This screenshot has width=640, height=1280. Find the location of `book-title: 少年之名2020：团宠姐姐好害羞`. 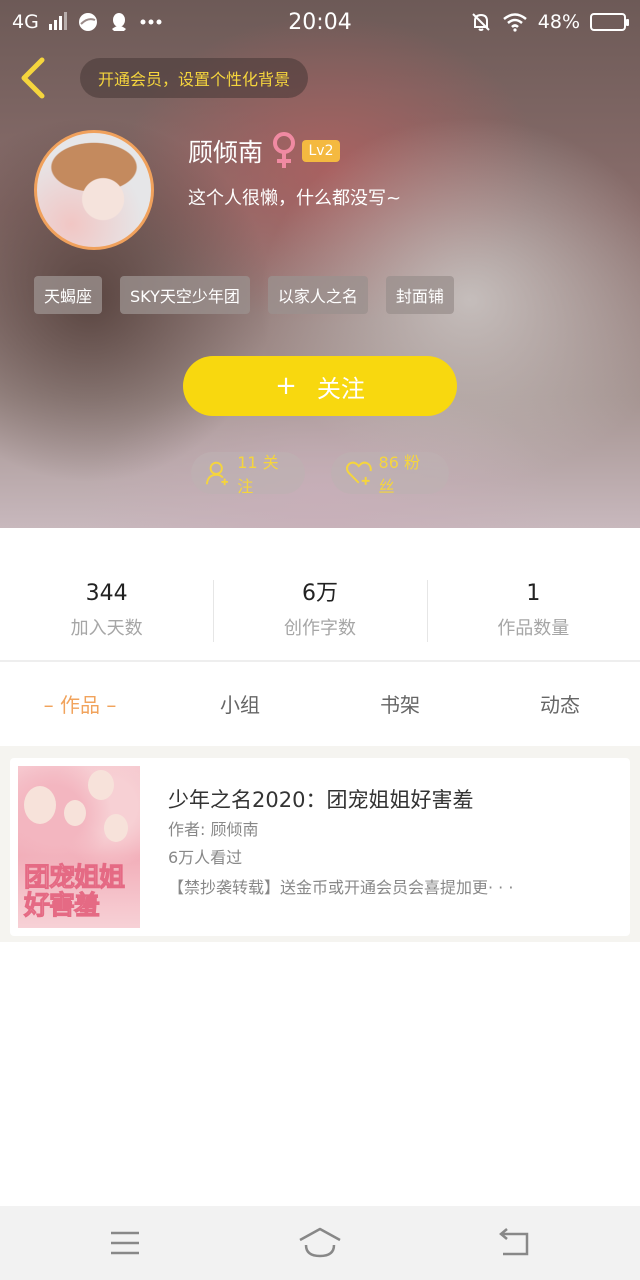

book-title: 少年之名2020：团宠姐姐好害羞 is located at coordinates (320, 799).